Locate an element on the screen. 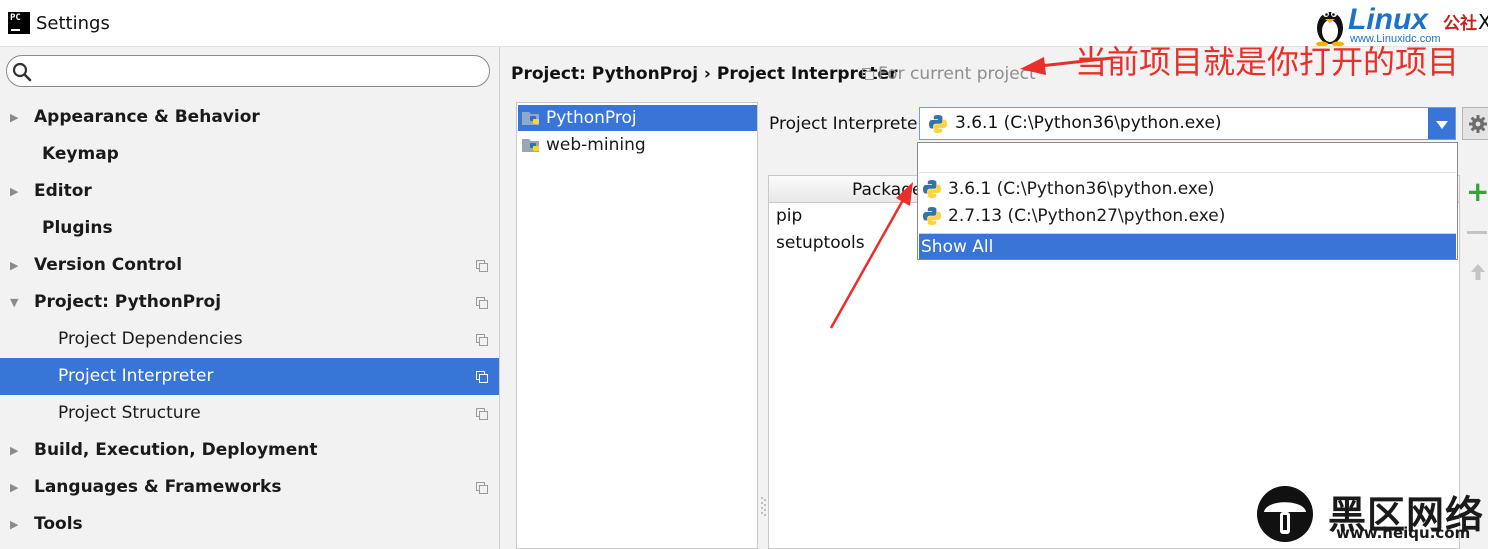 The height and width of the screenshot is (549, 1488). sidebar-item-project: ▼ Project: PythonProj is located at coordinates (249, 302).